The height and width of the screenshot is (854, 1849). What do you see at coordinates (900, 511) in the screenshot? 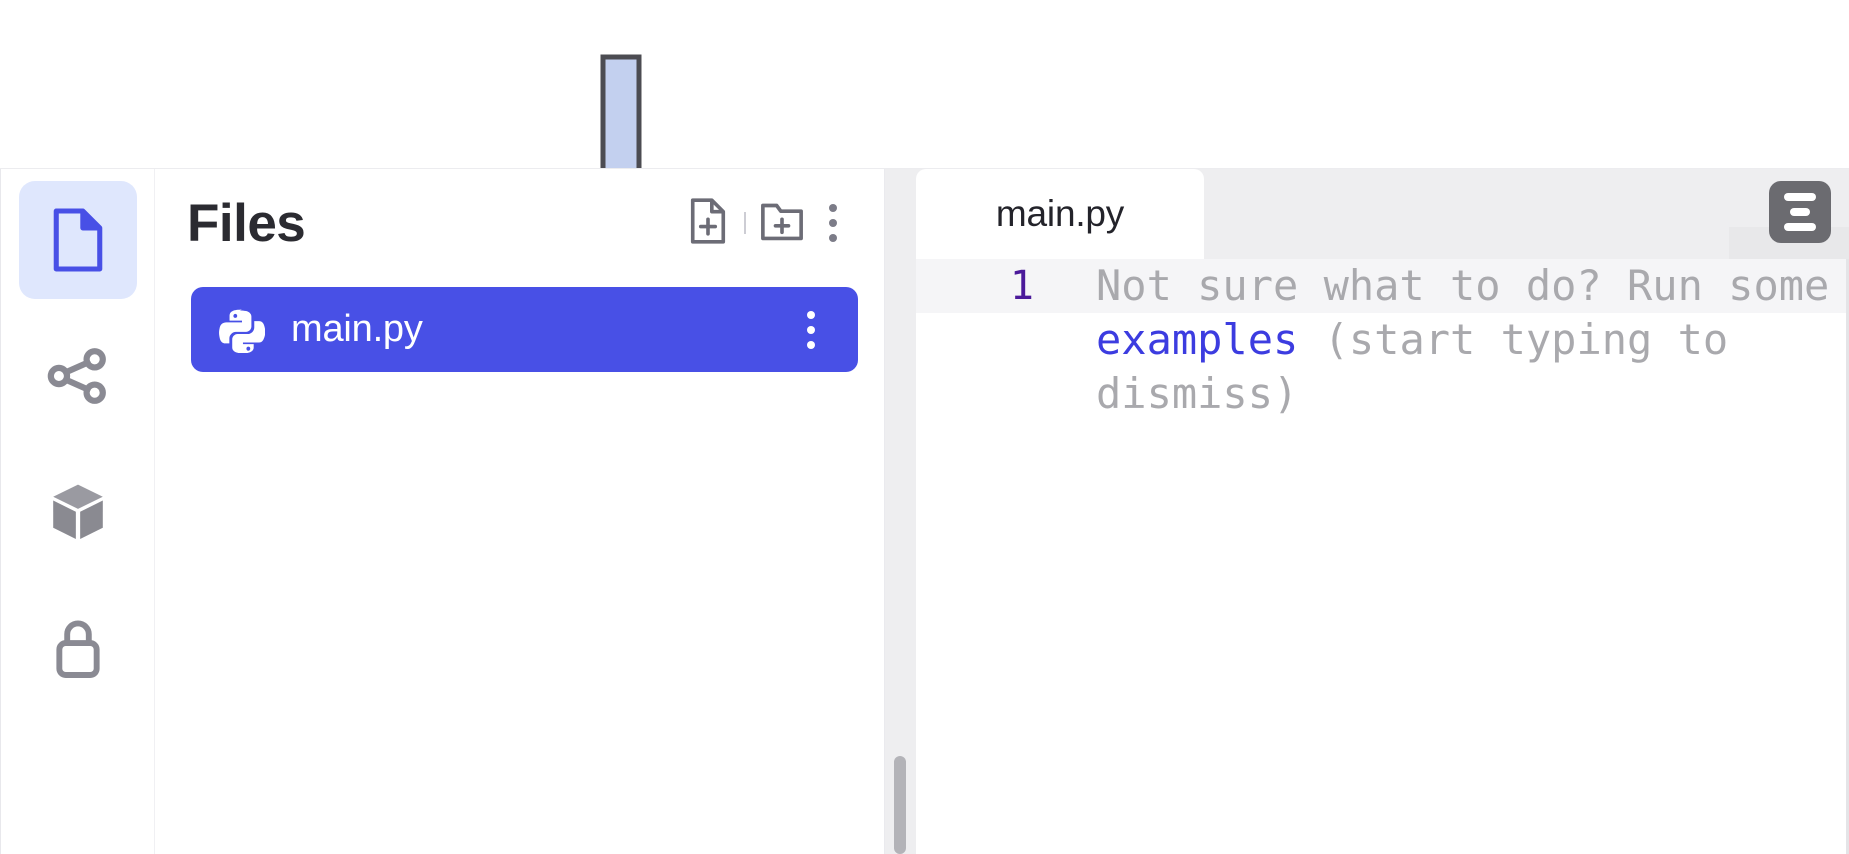
I see `editor-vertical-scrollbar` at bounding box center [900, 511].